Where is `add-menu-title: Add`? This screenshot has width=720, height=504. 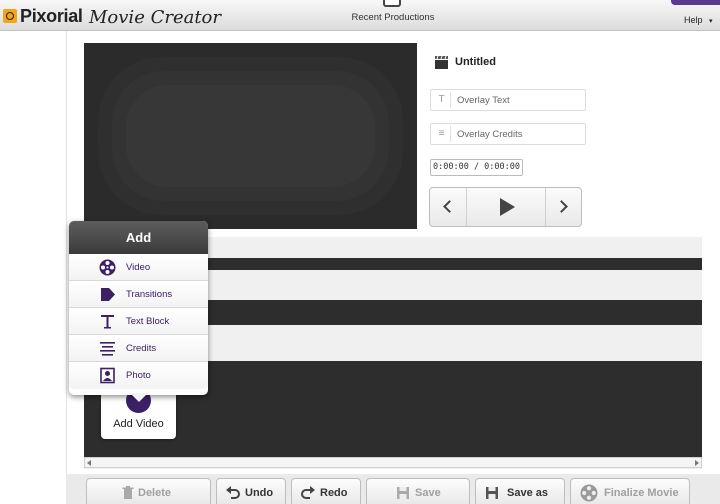 add-menu-title: Add is located at coordinates (138, 237).